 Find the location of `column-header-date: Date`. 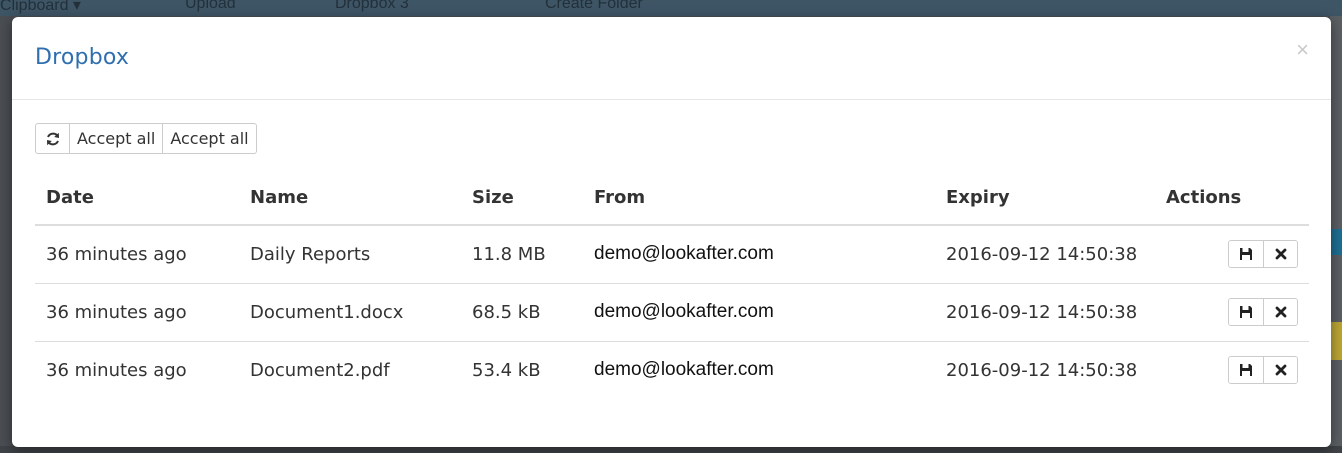

column-header-date: Date is located at coordinates (137, 198).